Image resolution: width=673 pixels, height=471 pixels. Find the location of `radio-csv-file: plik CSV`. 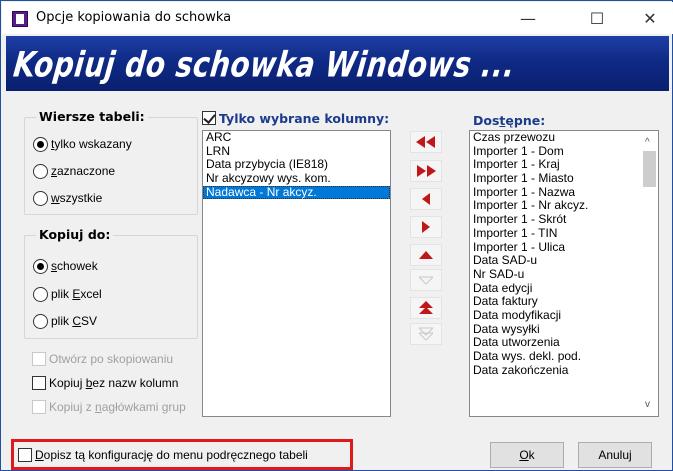

radio-csv-file: plik CSV is located at coordinates (65, 321).